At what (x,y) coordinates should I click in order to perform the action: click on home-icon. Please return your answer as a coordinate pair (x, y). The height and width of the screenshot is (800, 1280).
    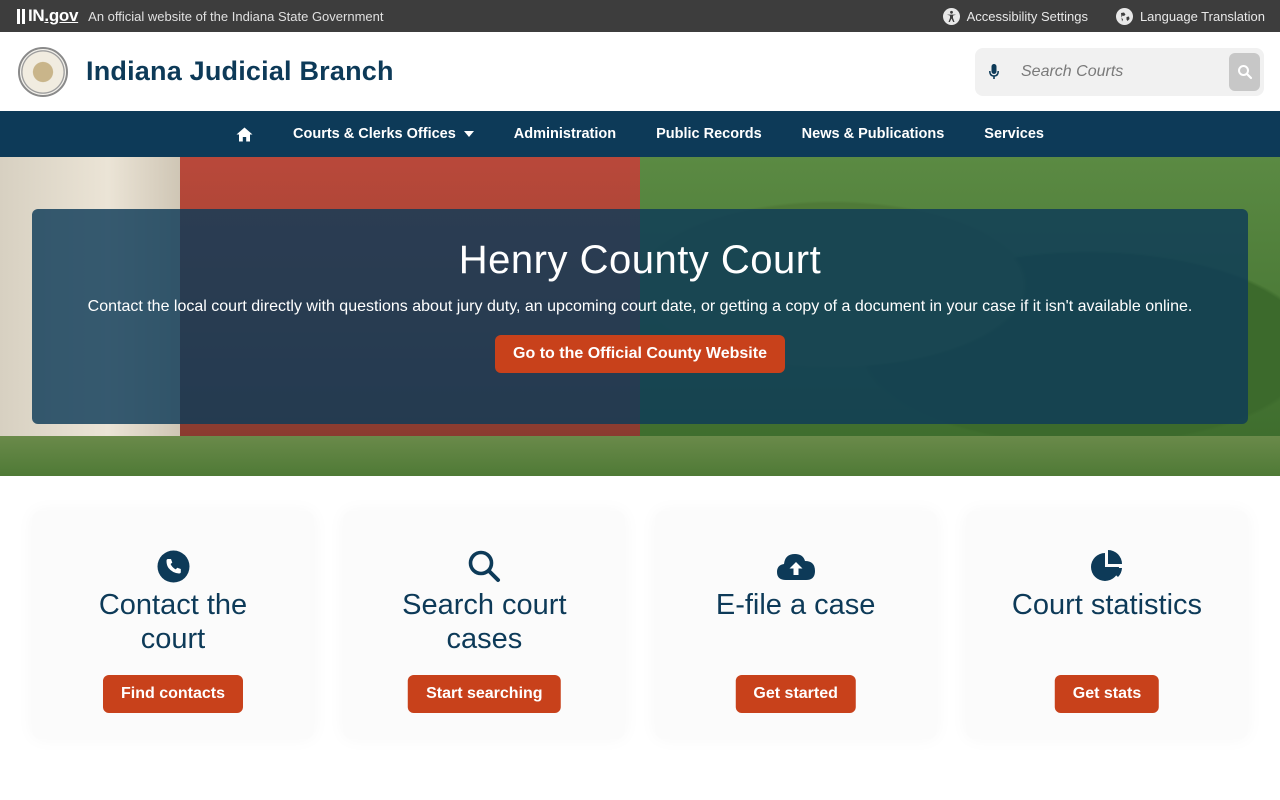
    Looking at the image, I should click on (244, 134).